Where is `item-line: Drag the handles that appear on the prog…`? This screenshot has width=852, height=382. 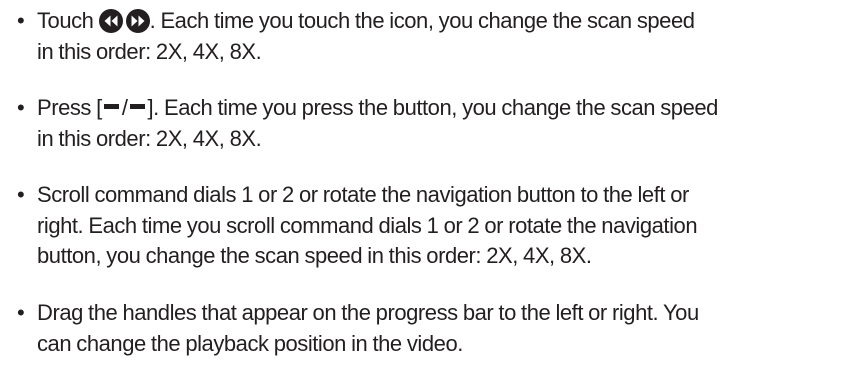 item-line: Drag the handles that appear on the prog… is located at coordinates (368, 312).